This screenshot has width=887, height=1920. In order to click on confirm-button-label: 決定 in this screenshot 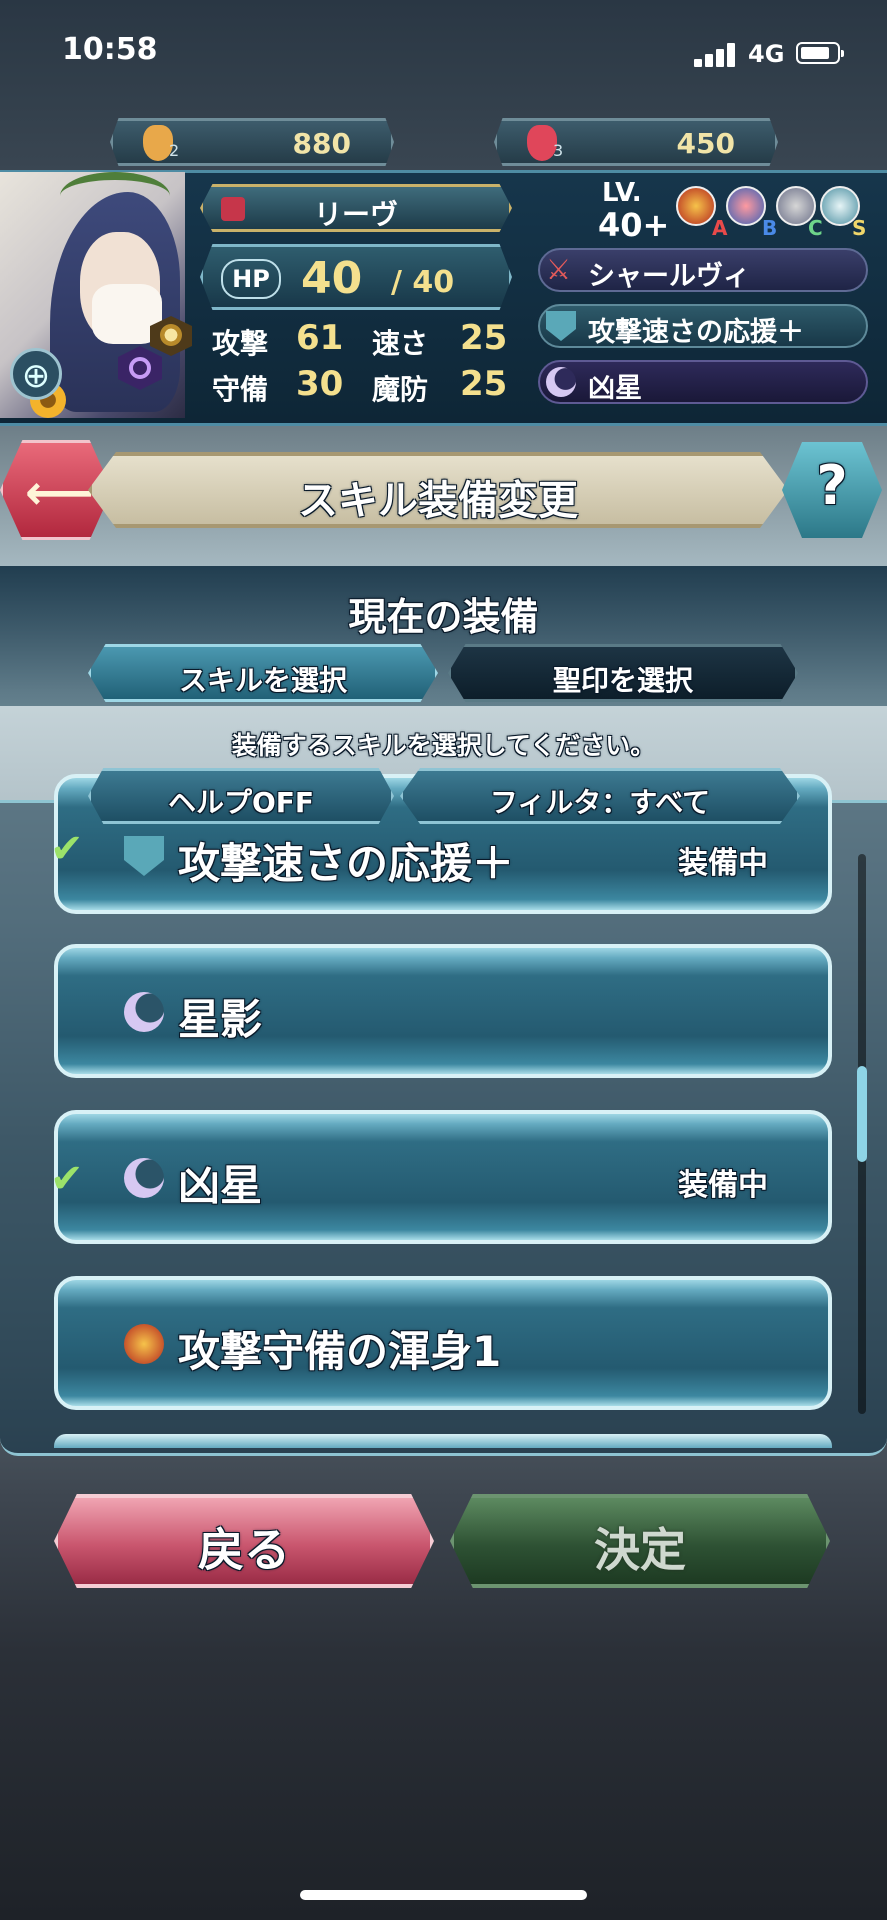, I will do `click(640, 1550)`.